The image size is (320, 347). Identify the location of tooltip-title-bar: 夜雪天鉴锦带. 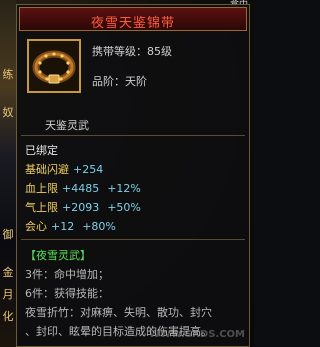
(133, 19).